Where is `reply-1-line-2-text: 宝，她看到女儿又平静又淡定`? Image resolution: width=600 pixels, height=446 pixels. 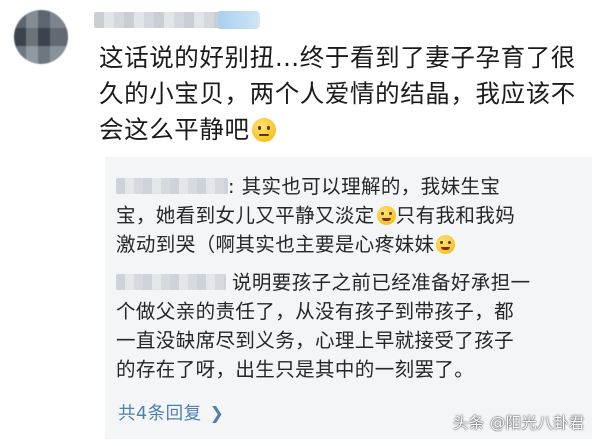
reply-1-line-2-text: 宝，她看到女儿又平静又淡定 is located at coordinates (245, 215).